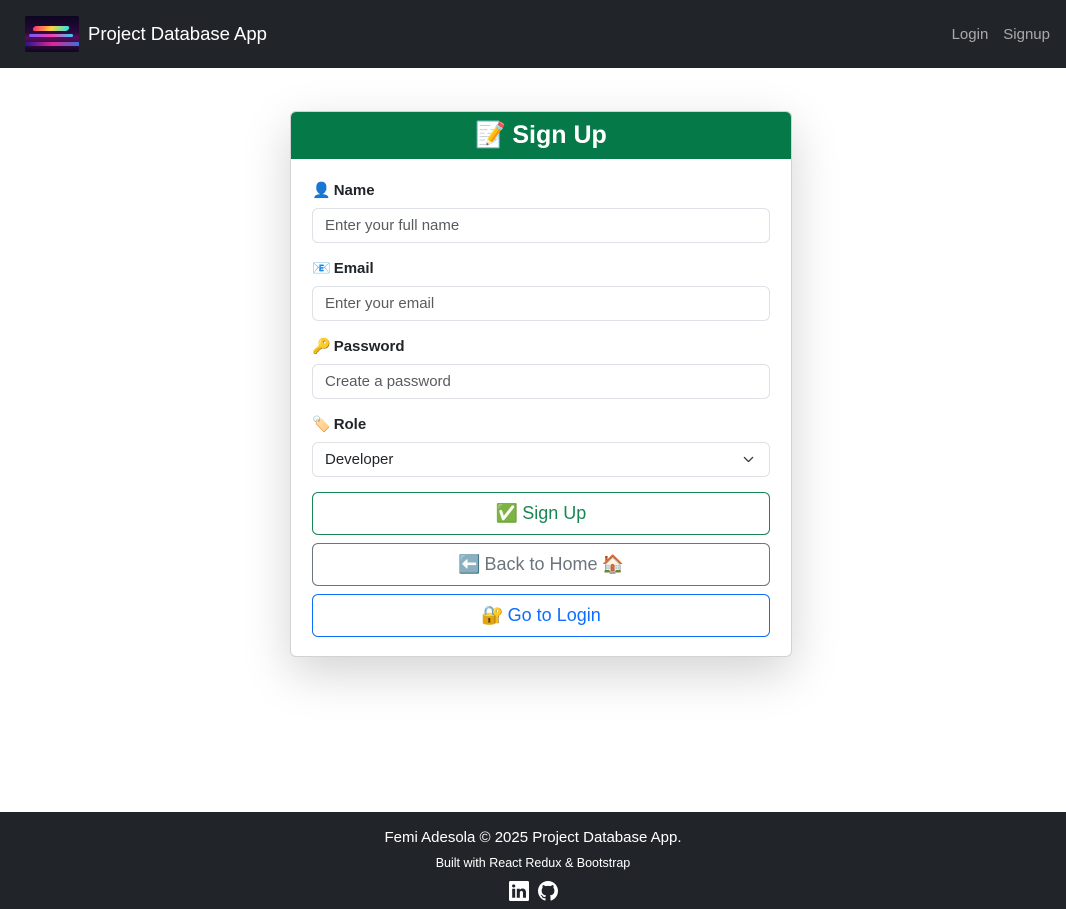 This screenshot has width=1066, height=909. What do you see at coordinates (354, 190) in the screenshot?
I see `name-label: Name` at bounding box center [354, 190].